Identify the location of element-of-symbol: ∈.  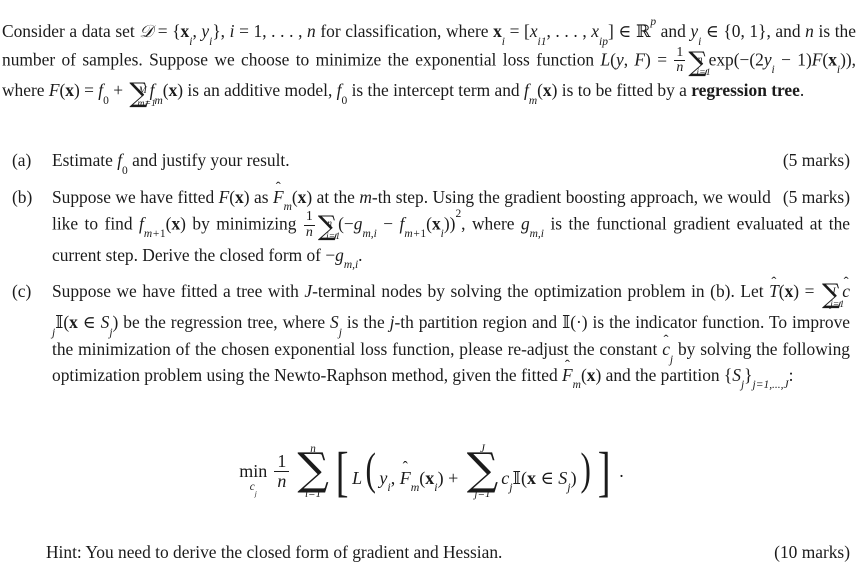
(547, 477).